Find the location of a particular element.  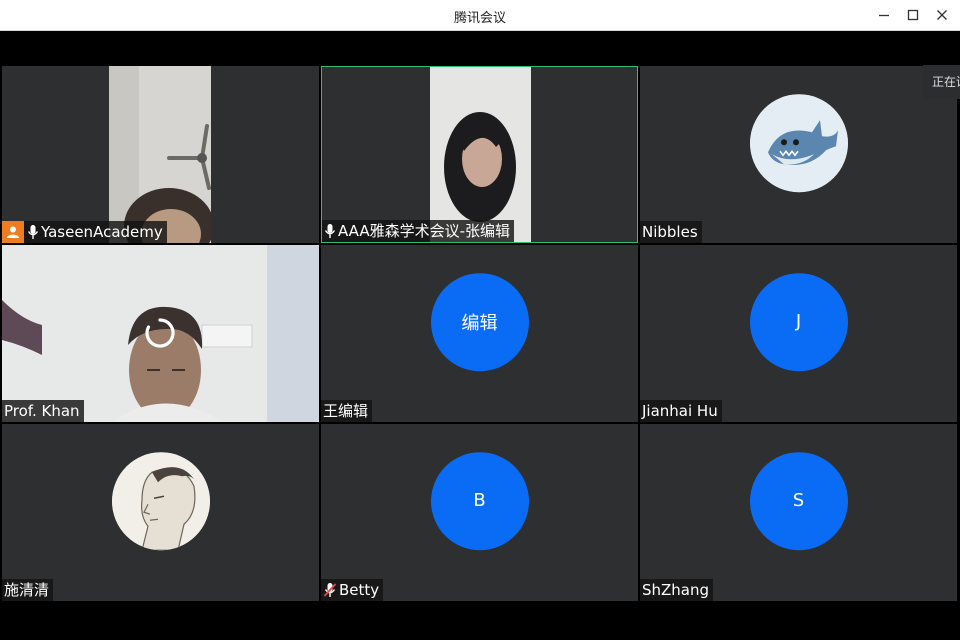

close-button is located at coordinates (942, 15).